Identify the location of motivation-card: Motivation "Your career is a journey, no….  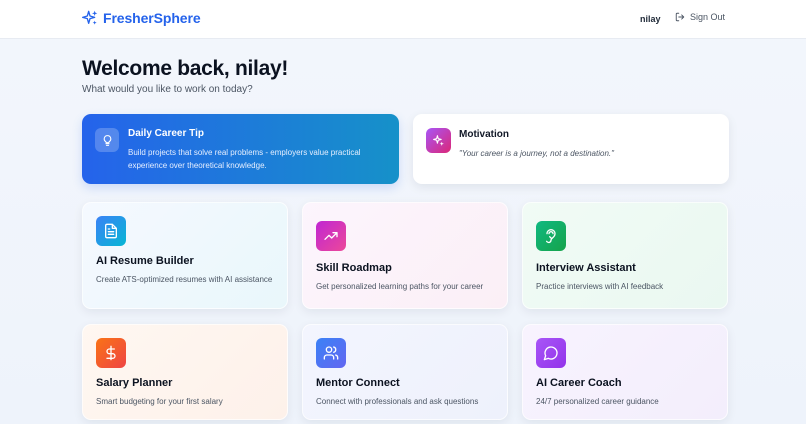
(571, 149).